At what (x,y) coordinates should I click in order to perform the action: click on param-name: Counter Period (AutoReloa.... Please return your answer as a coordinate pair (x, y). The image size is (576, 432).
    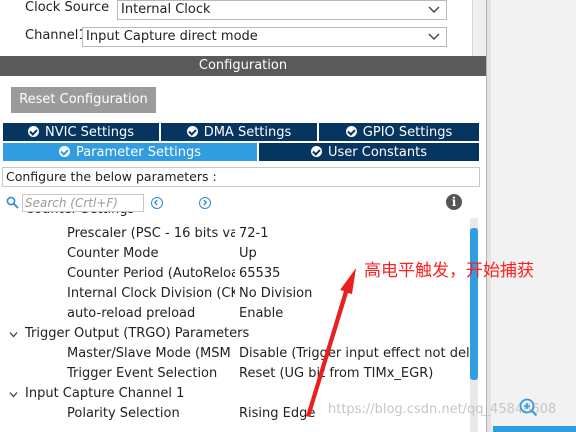
    Looking at the image, I should click on (151, 274).